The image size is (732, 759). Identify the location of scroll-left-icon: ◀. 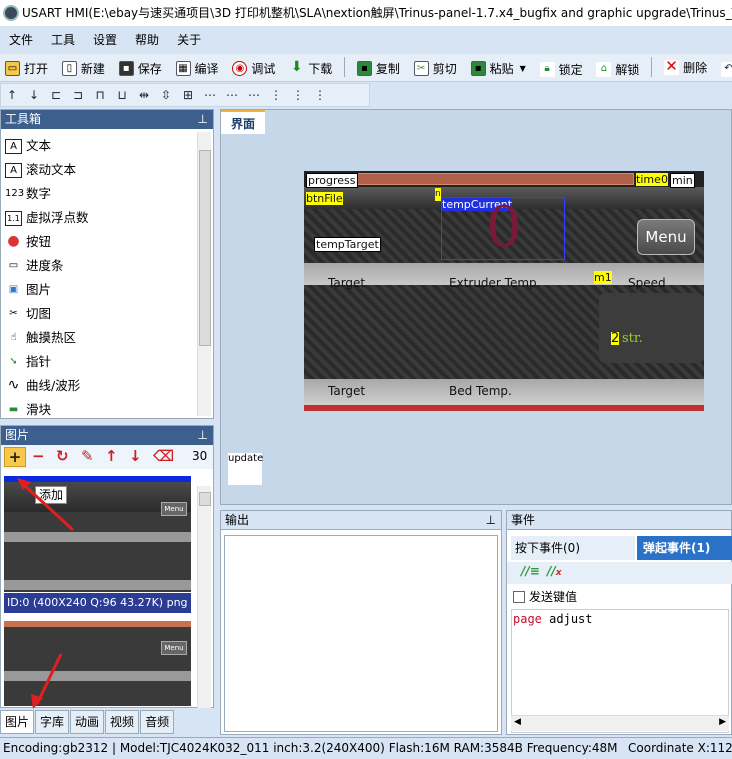
(517, 722).